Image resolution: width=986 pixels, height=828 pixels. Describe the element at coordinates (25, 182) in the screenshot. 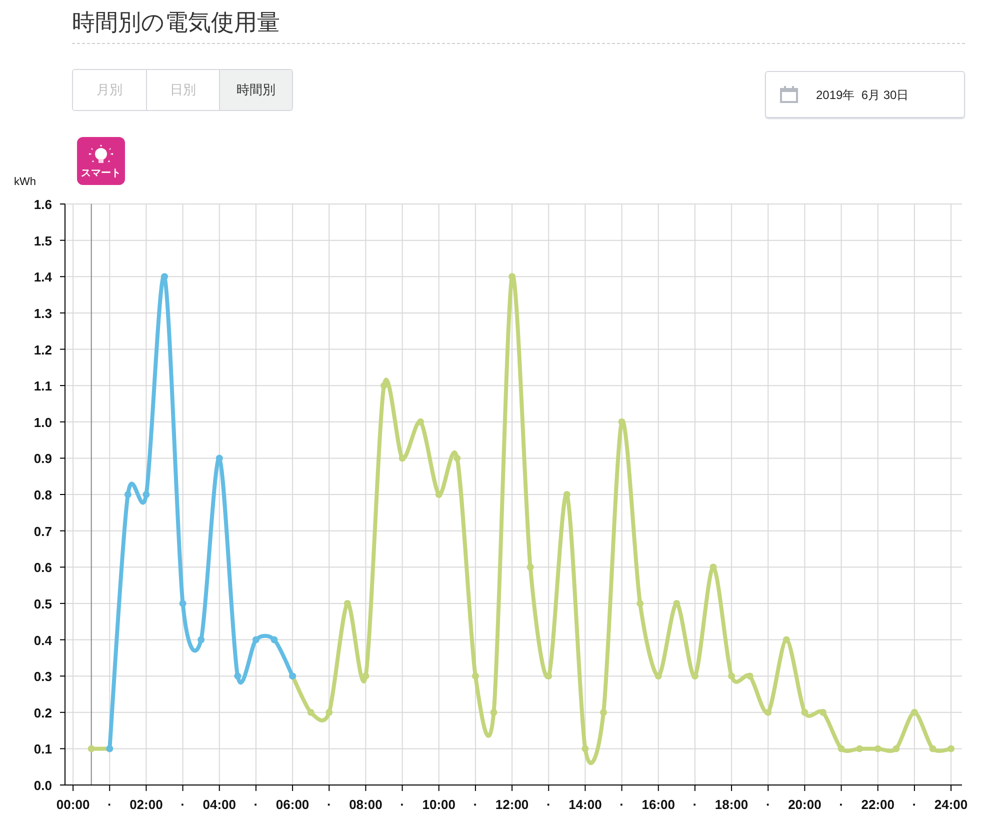

I see `y-axis-unit: kWh` at that location.